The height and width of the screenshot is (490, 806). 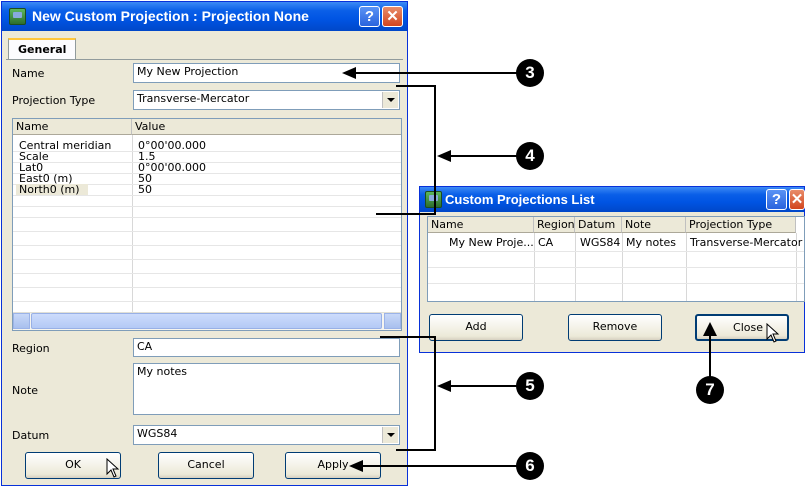 I want to click on add-button: Add, so click(x=476, y=327).